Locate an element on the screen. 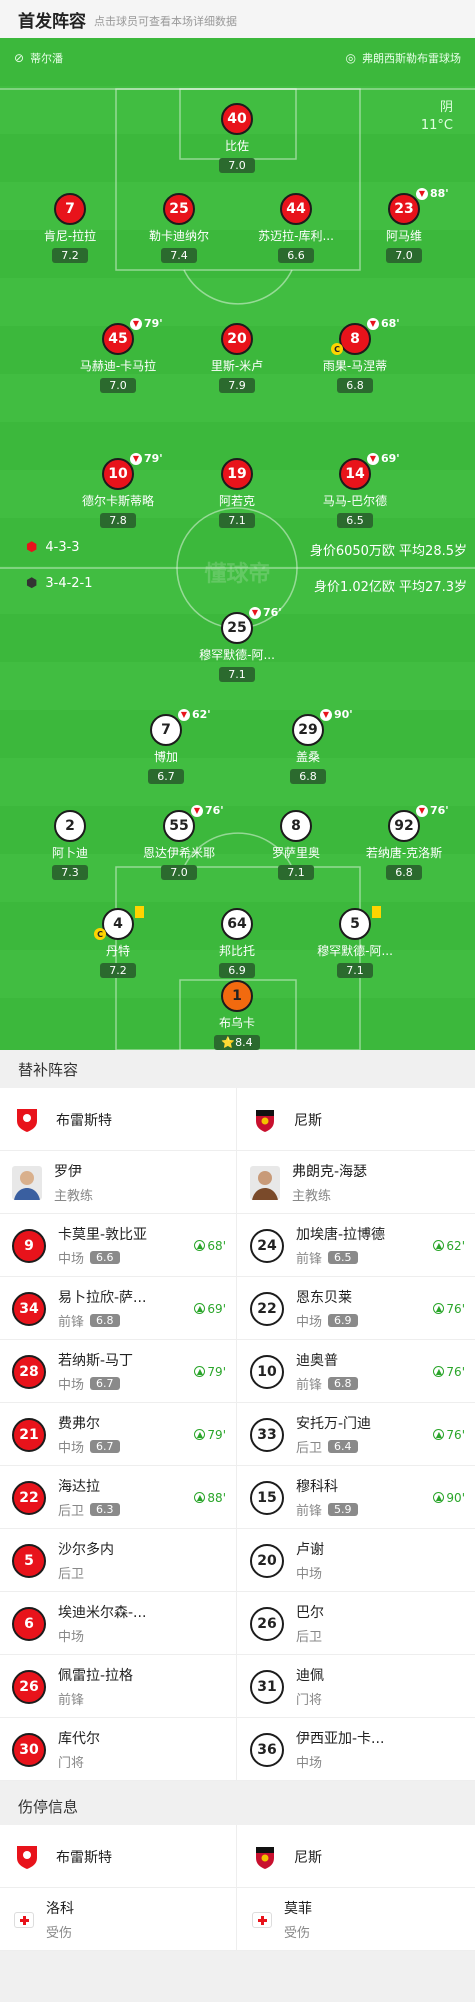 The height and width of the screenshot is (2002, 475). sub-minute: 76' is located at coordinates (439, 810).